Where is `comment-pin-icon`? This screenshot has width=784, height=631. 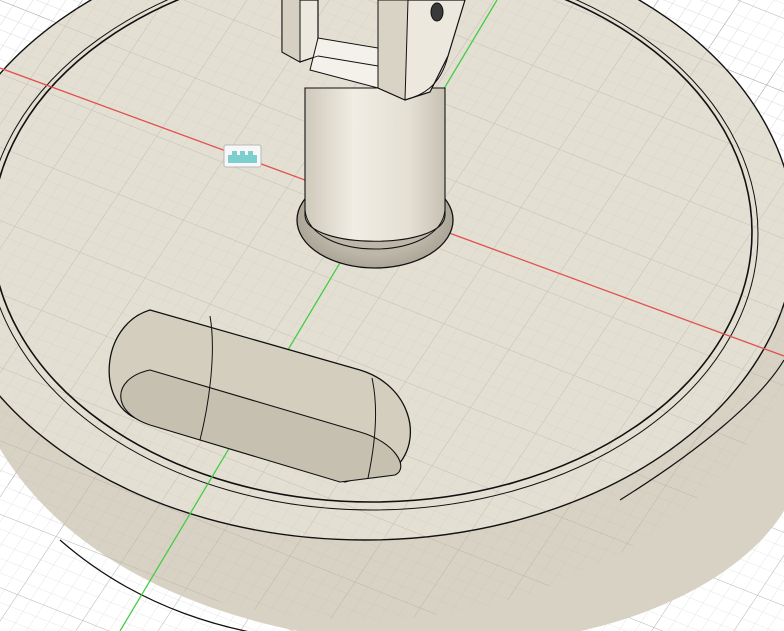 comment-pin-icon is located at coordinates (242, 156).